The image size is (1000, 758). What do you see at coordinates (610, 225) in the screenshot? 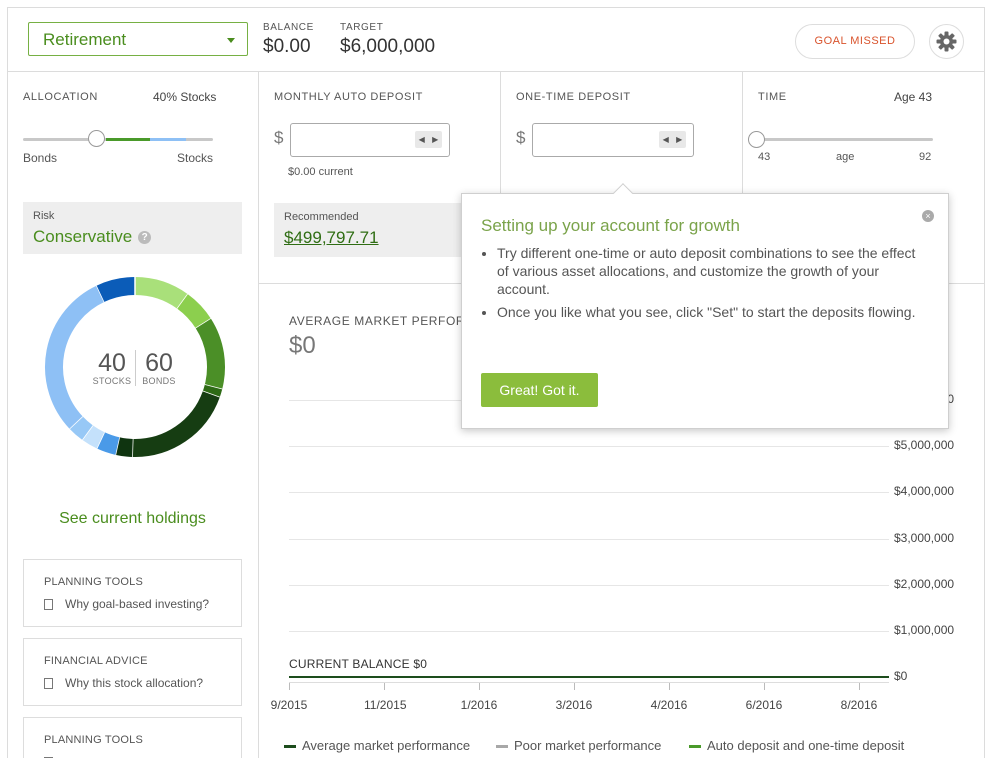
I see `popover-title: Setting up your account for growth` at bounding box center [610, 225].